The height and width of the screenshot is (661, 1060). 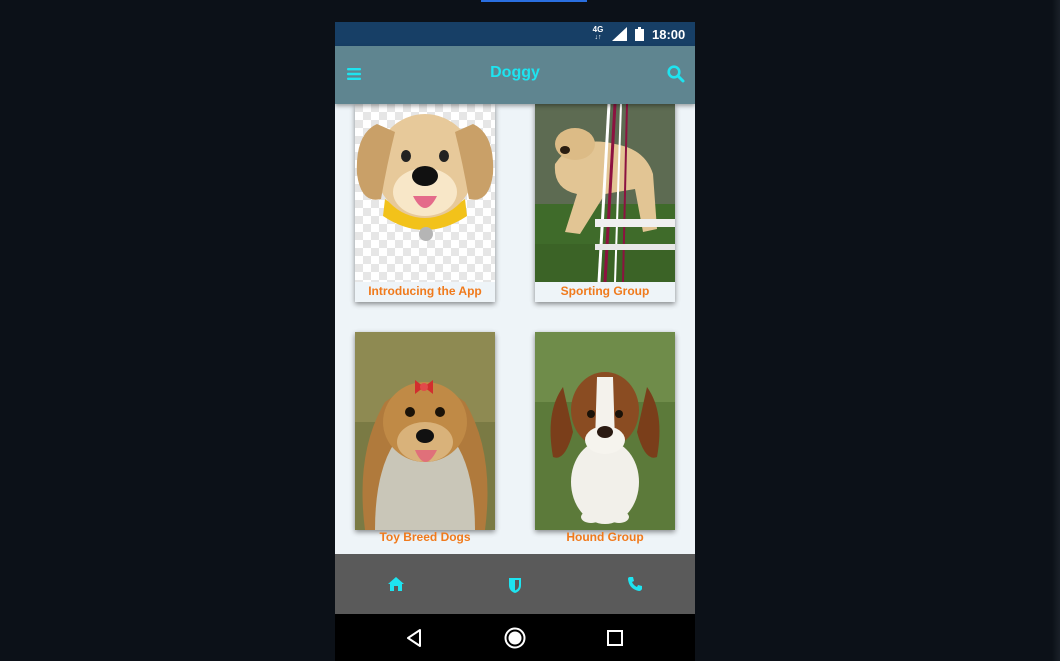 I want to click on top-link-bar, so click(x=534, y=1).